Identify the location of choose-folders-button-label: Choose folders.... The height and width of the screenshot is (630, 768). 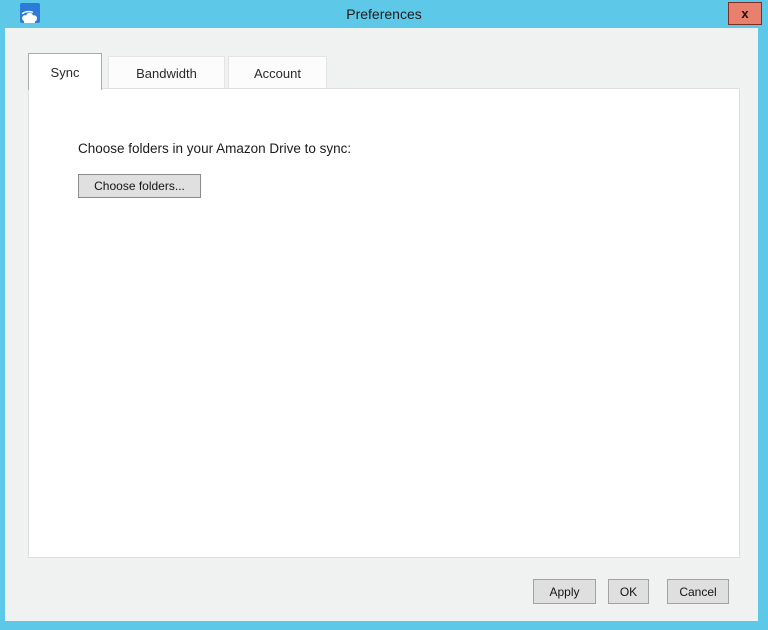
(139, 186).